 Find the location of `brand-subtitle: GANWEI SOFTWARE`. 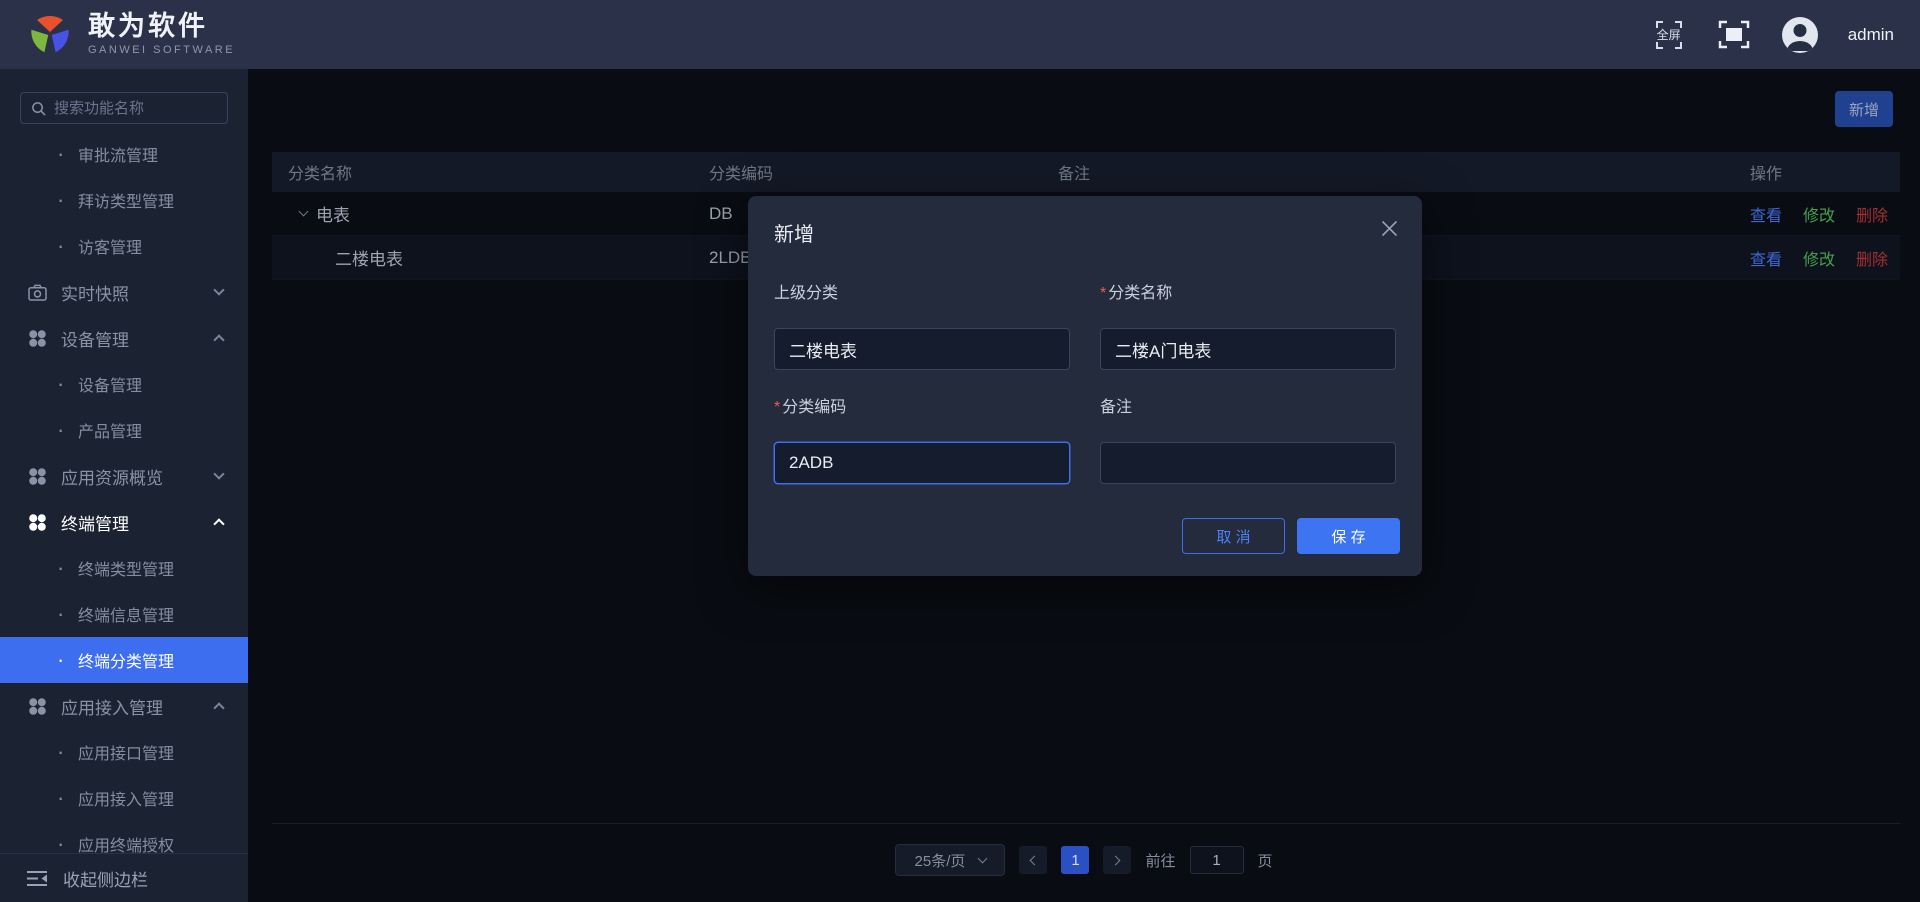

brand-subtitle: GANWEI SOFTWARE is located at coordinates (162, 50).